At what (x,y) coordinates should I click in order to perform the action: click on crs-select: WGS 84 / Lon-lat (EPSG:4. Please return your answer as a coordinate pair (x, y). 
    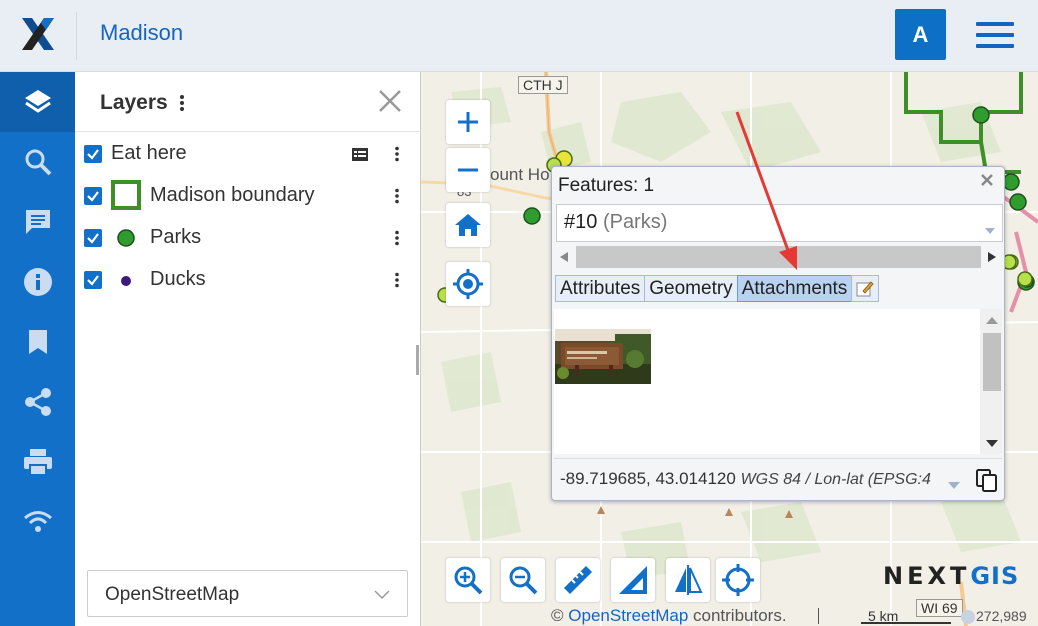
    Looking at the image, I should click on (836, 479).